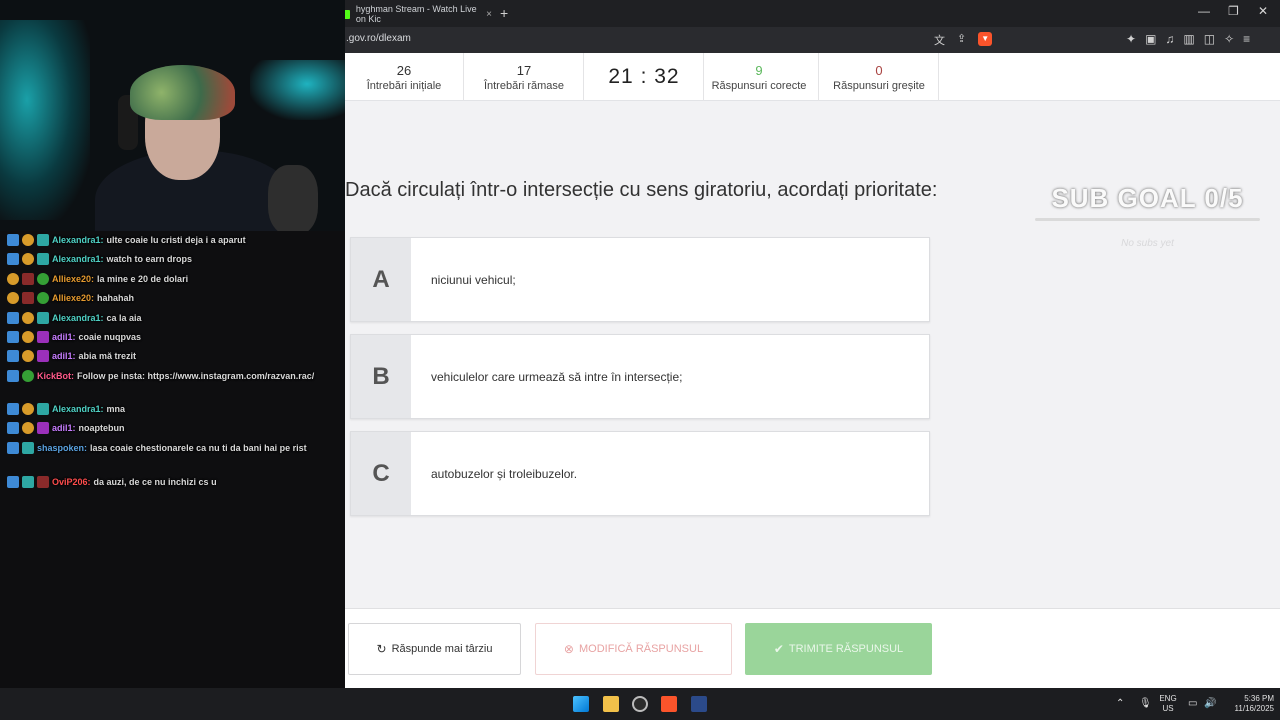  Describe the element at coordinates (378, 38) in the screenshot. I see `url-field: .gov.ro/dlexam` at that location.